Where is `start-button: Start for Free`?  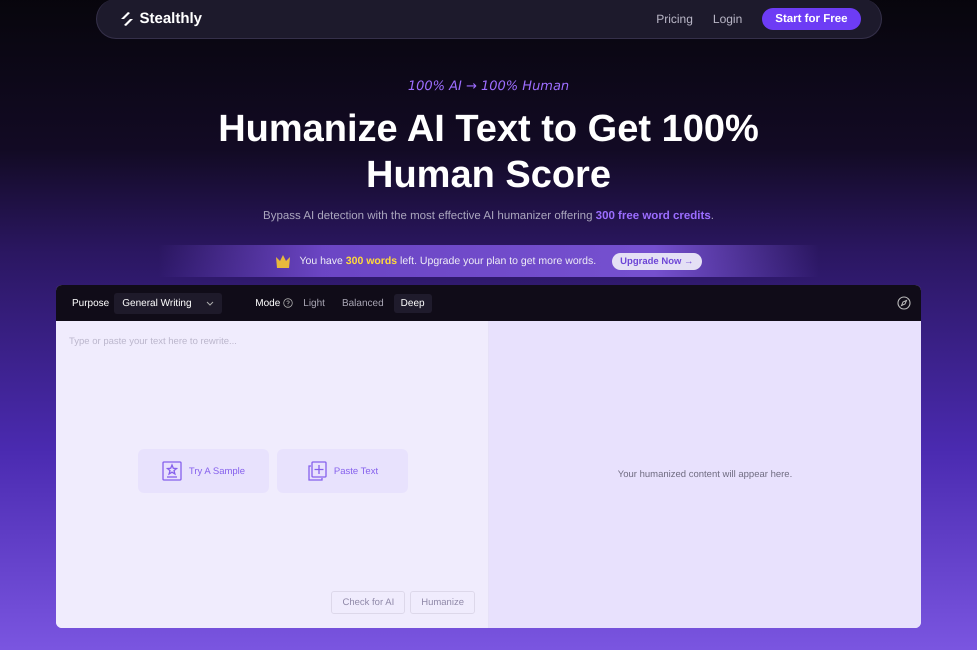
start-button: Start for Free is located at coordinates (811, 19).